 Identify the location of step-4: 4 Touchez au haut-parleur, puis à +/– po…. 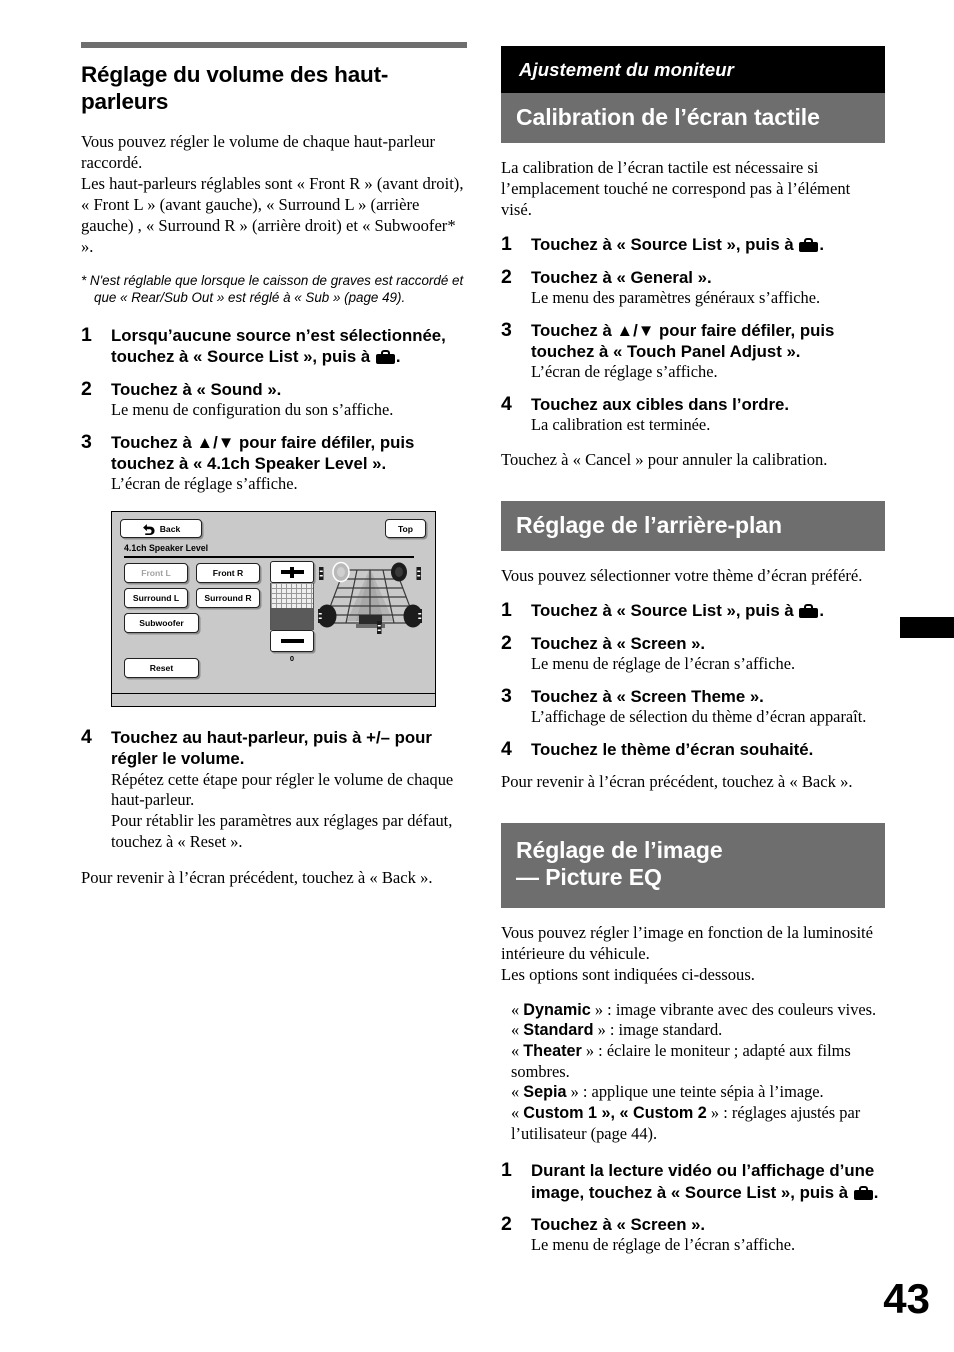
(274, 789).